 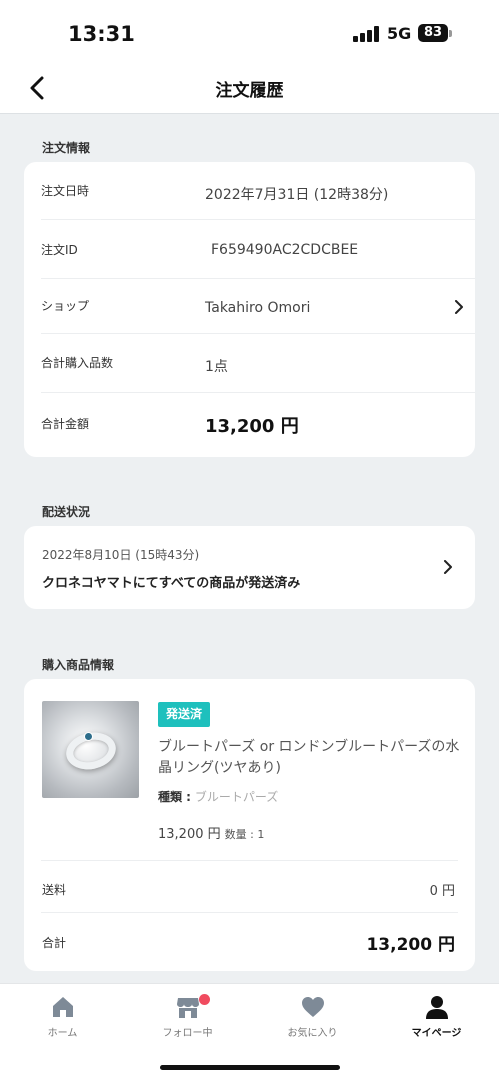 What do you see at coordinates (366, 34) in the screenshot?
I see `signal-icon` at bounding box center [366, 34].